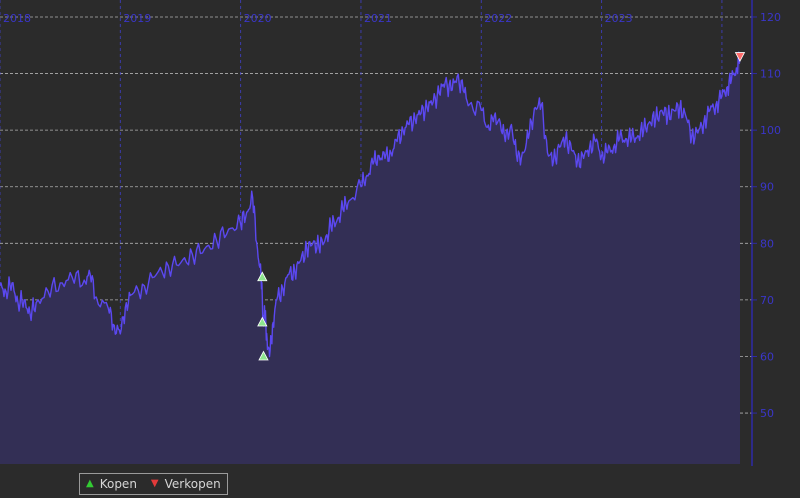 The width and height of the screenshot is (800, 498). I want to click on x-tick-label: 2020, so click(258, 18).